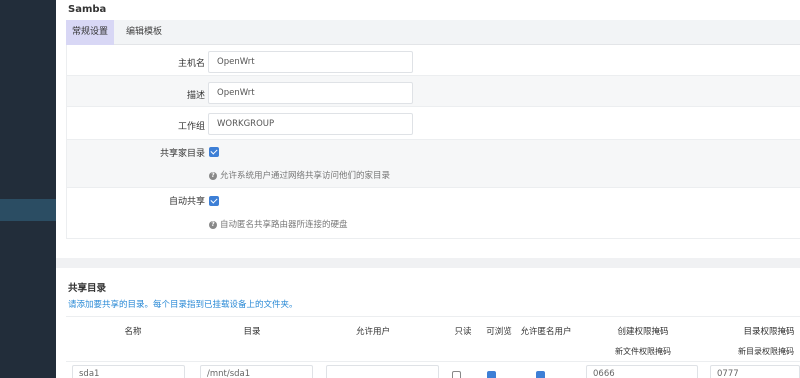  I want to click on auto-share-hint-text: 自动匿名共享路由器所连接的硬盘, so click(284, 225).